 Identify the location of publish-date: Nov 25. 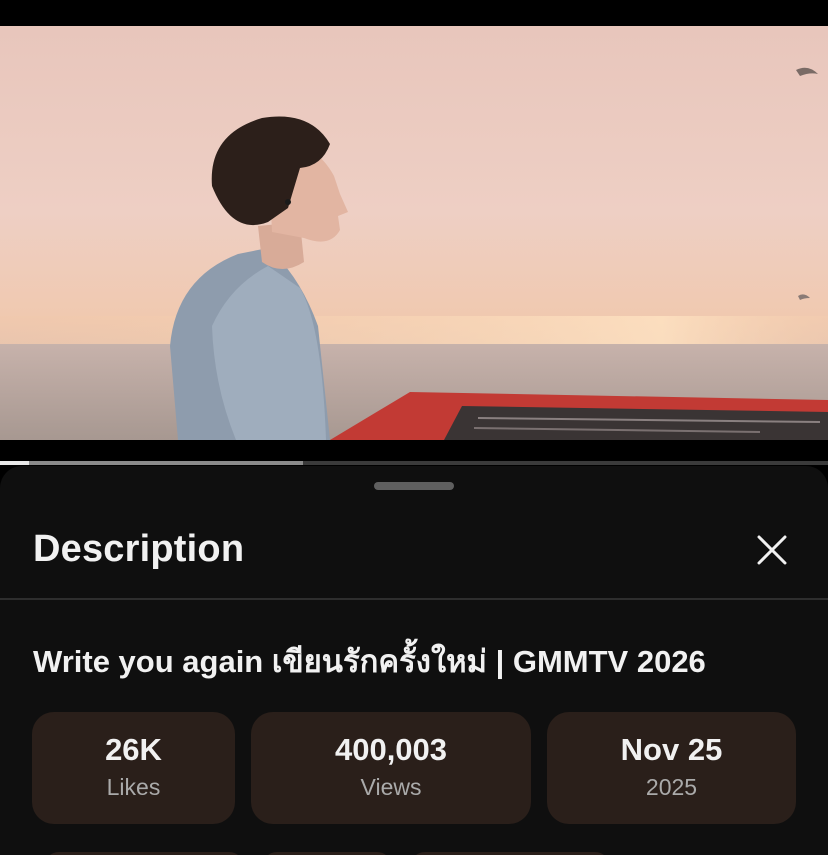
(671, 749).